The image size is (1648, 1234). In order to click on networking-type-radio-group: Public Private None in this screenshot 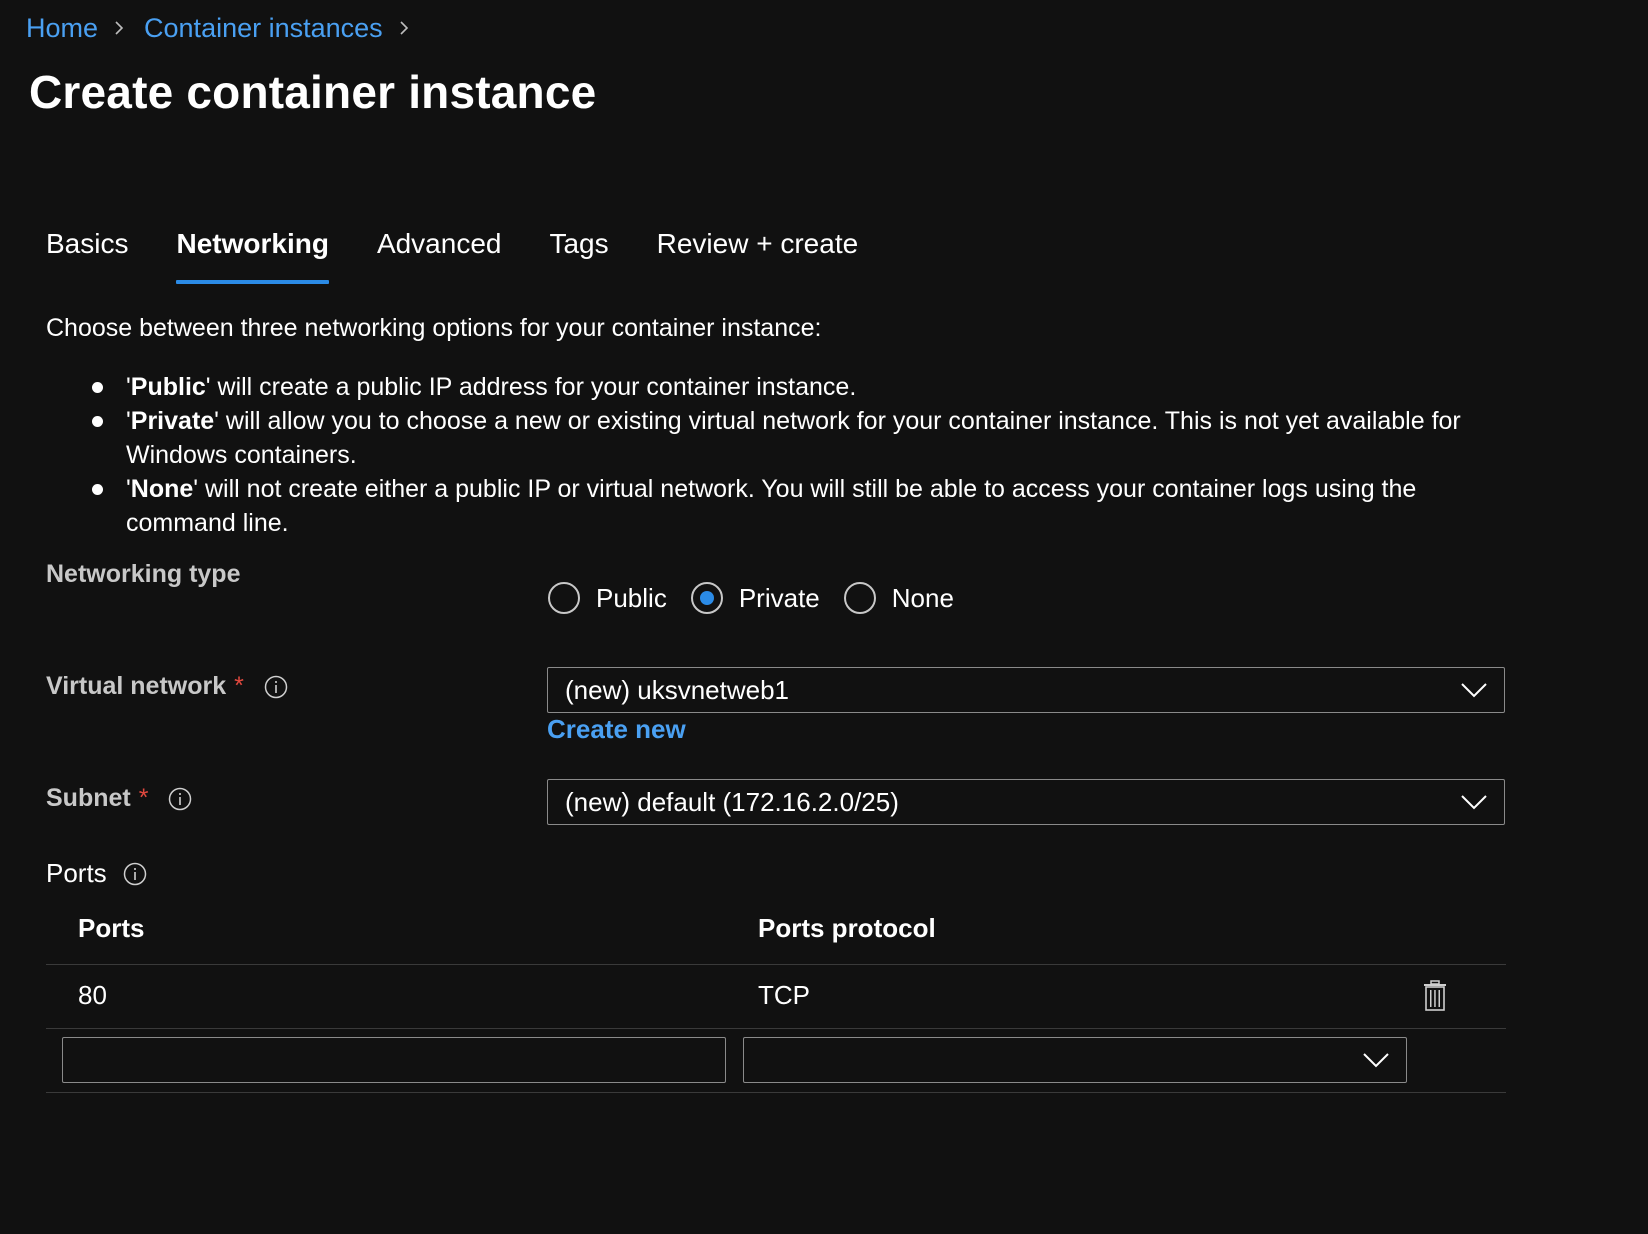, I will do `click(763, 598)`.